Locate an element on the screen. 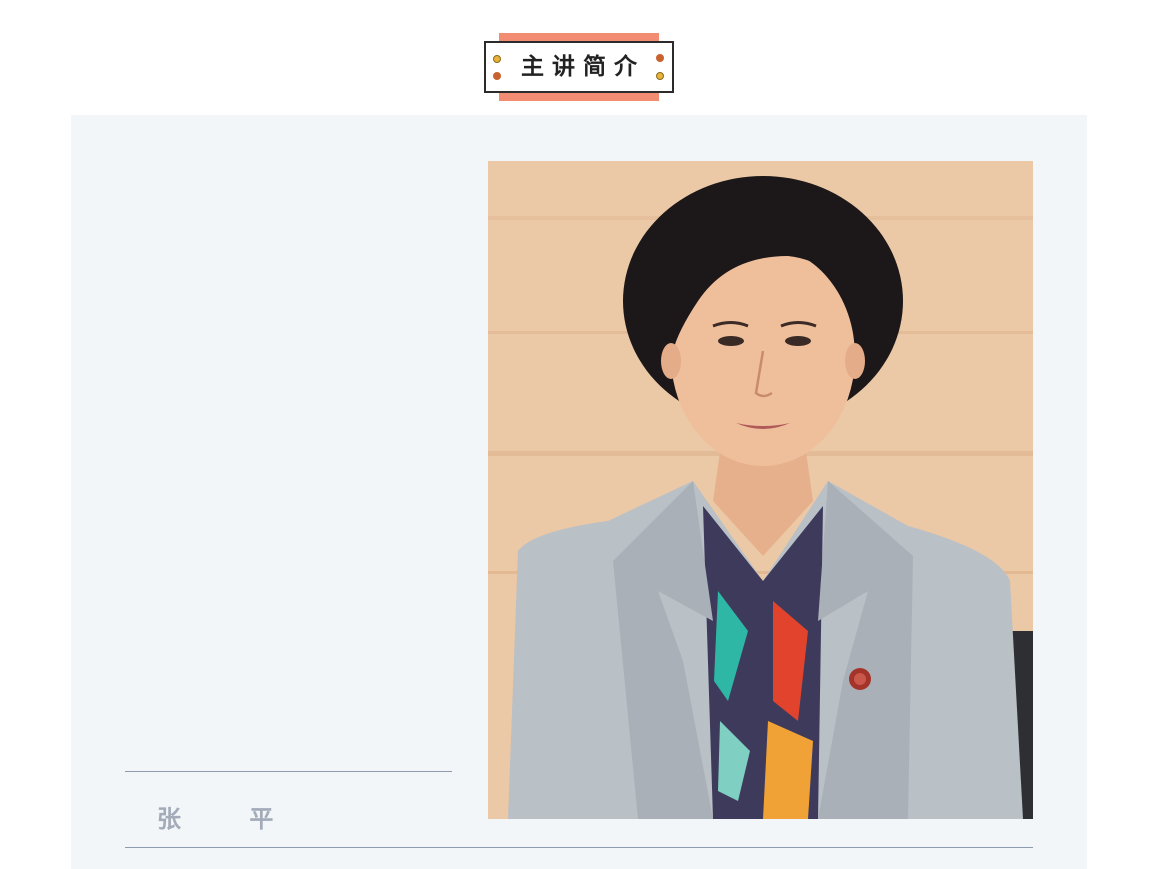 This screenshot has width=1171, height=869. name-divider-top is located at coordinates (288, 771).